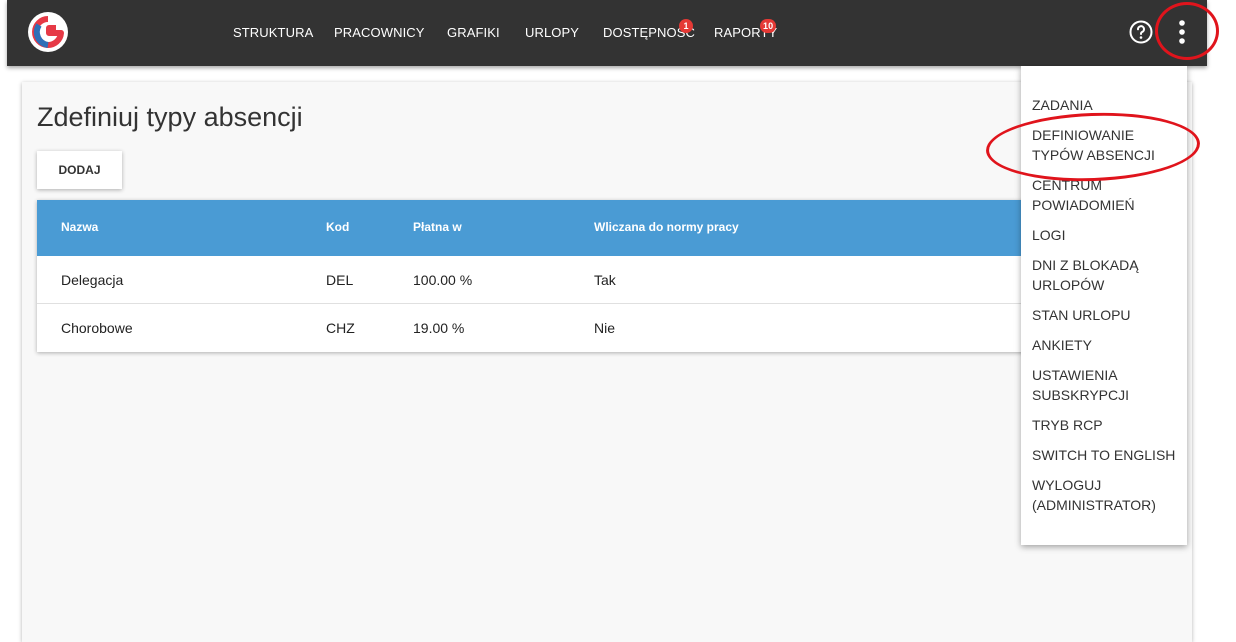 This screenshot has width=1236, height=642. I want to click on menu-item-definiowanie-typow-absencji: DEFINIOWANIE TYPÓW ABSENCJI, so click(1108, 145).